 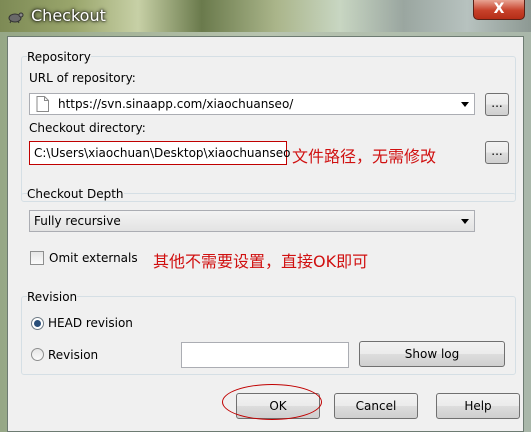 I want to click on omit-externals-label: Omit externals, so click(x=93, y=258).